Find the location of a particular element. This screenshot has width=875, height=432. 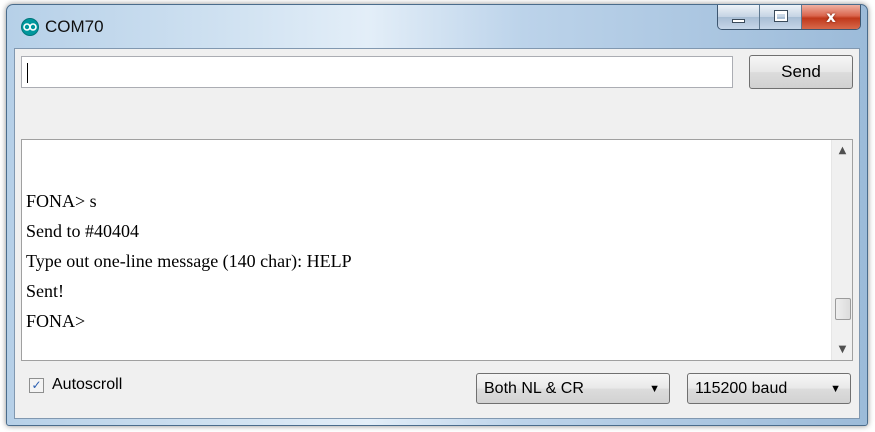

window-title: COM70 is located at coordinates (74, 26).